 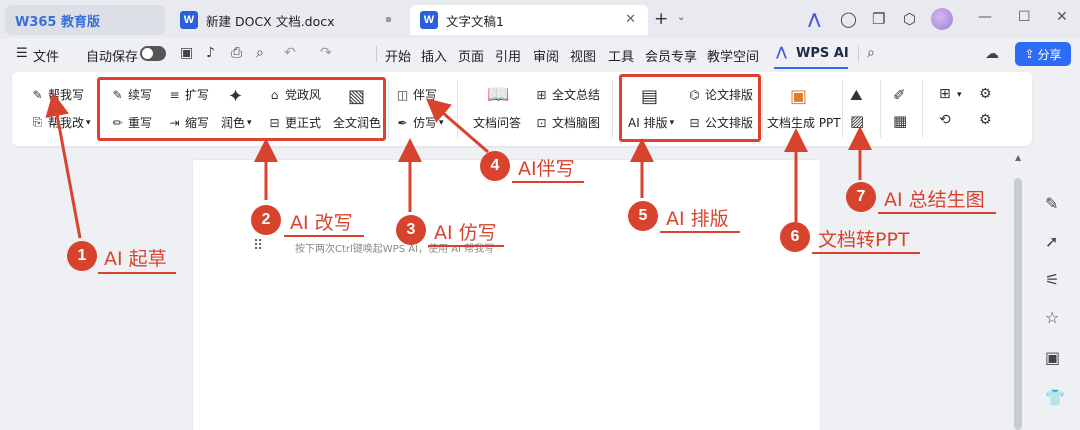 I want to click on annotation-label-1: AI 起草, so click(x=135, y=259).